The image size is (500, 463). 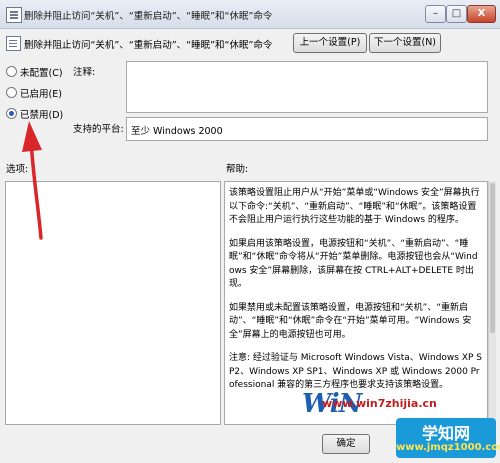 I want to click on policy-setting-icon, so click(x=13, y=43).